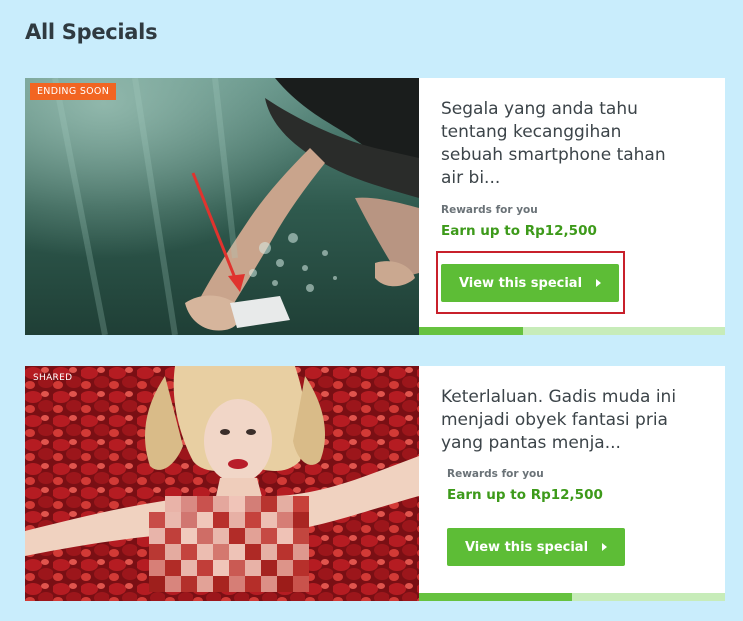 Image resolution: width=743 pixels, height=621 pixels. Describe the element at coordinates (530, 282) in the screenshot. I see `highlight-annotation` at that location.